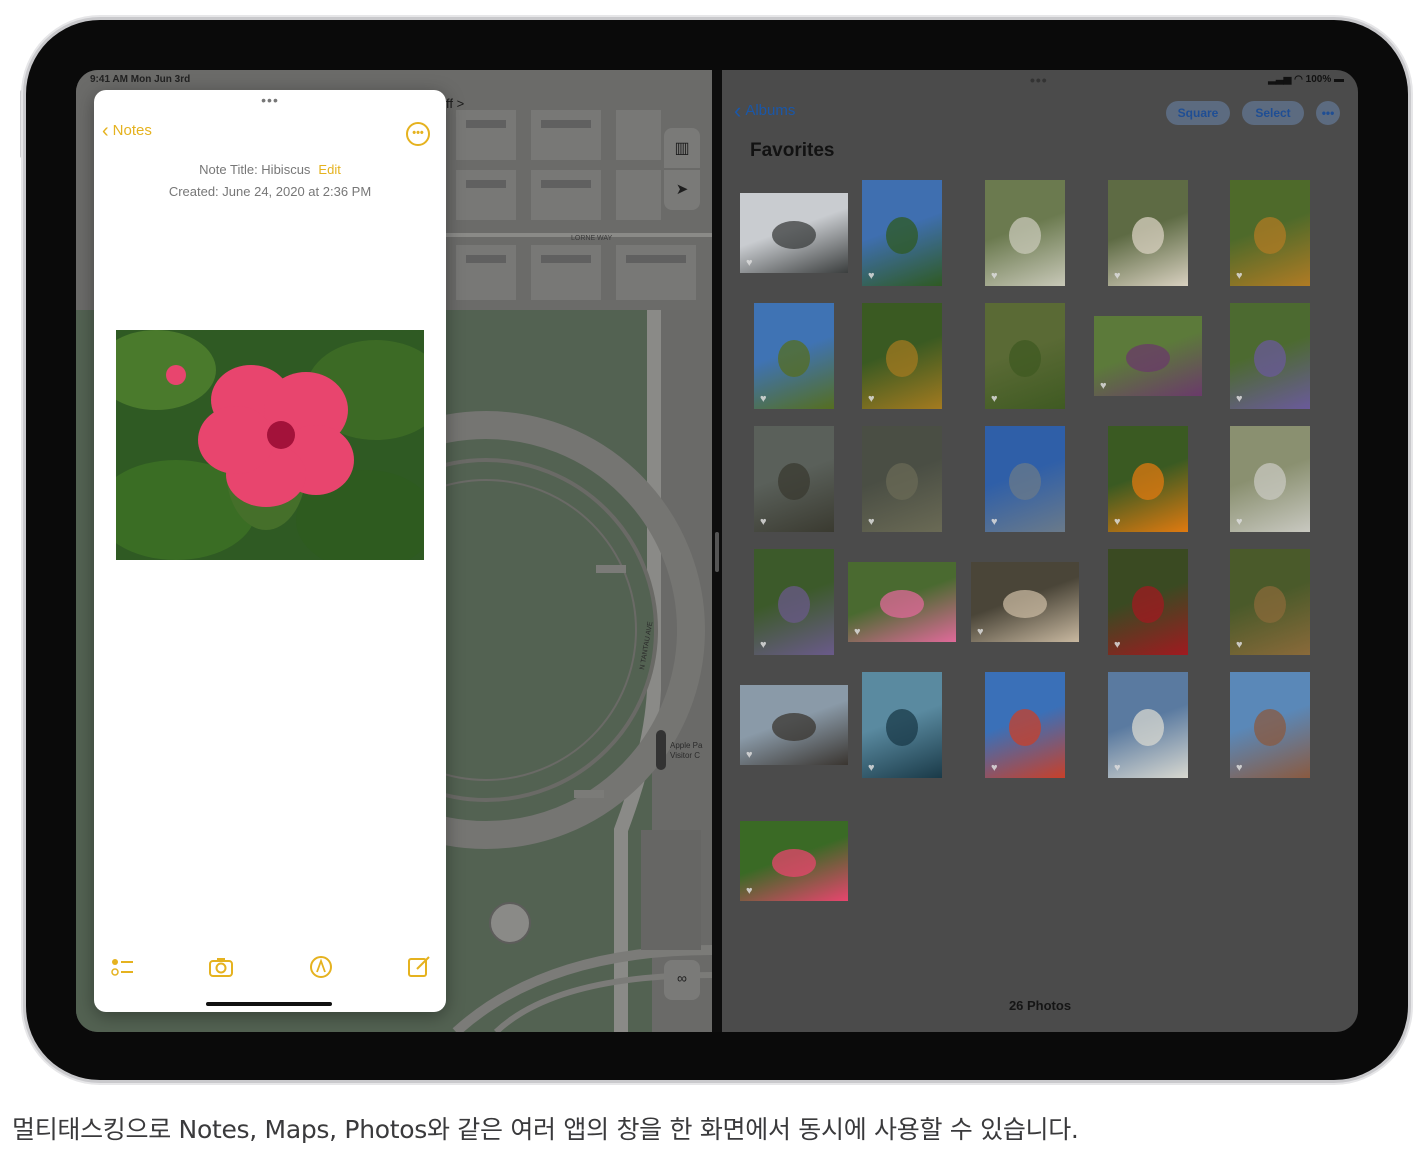 Image resolution: width=1428 pixels, height=1156 pixels. I want to click on map-icon: ▥, so click(682, 148).